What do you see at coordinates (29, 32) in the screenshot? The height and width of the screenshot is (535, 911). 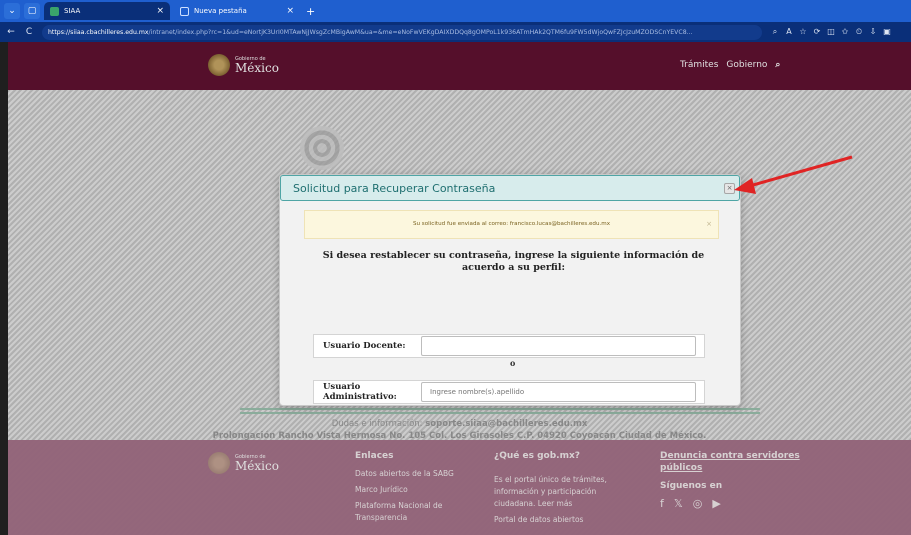 I see `reload-icon: C` at bounding box center [29, 32].